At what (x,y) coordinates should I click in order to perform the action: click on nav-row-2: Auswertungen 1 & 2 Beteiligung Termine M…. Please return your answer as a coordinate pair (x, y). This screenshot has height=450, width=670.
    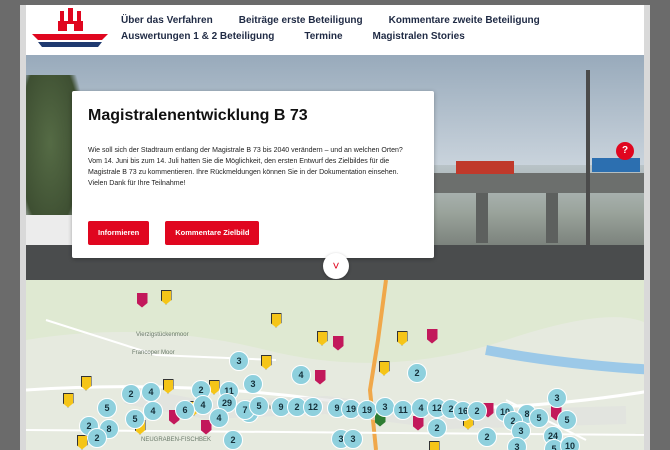
    Looking at the image, I should click on (331, 37).